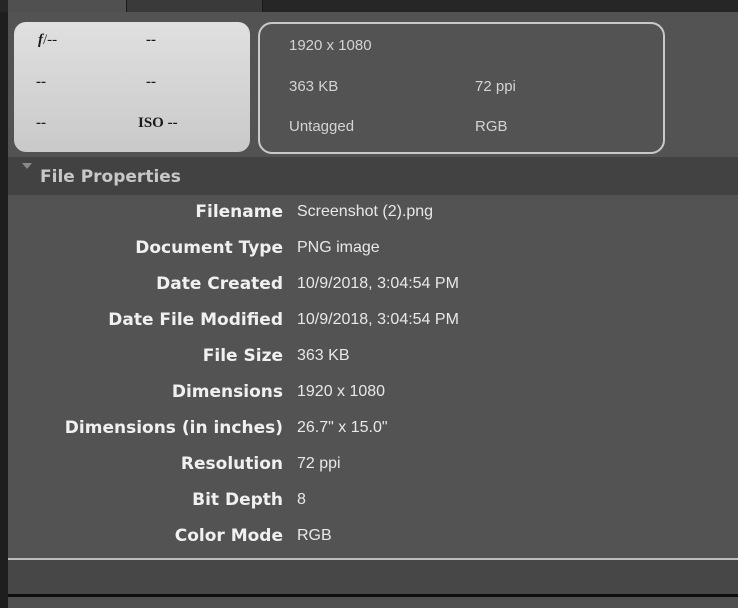  I want to click on property-label: Resolution, so click(231, 464).